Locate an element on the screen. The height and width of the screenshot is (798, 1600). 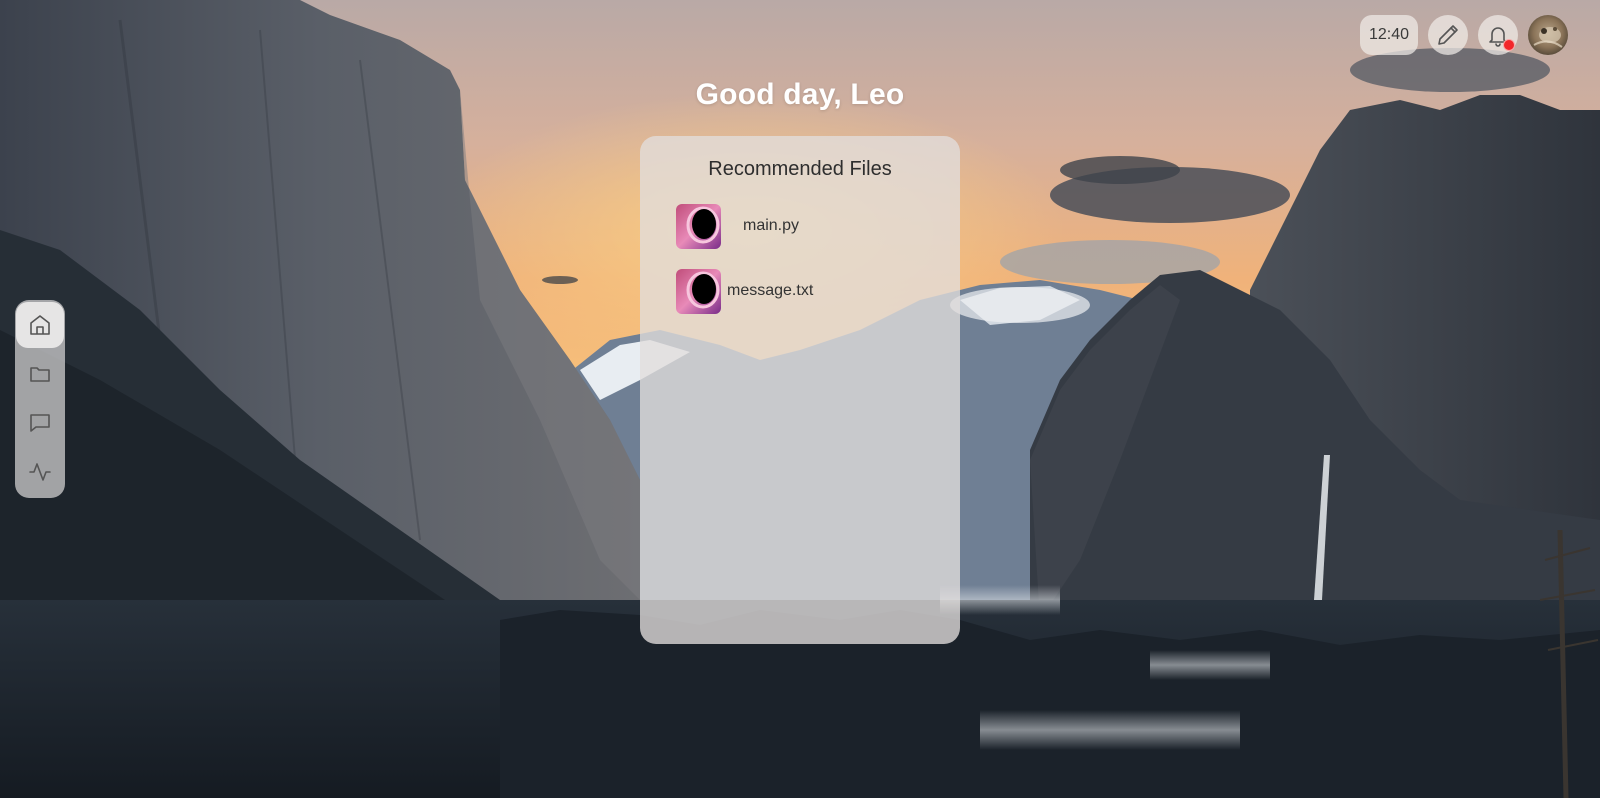
top-right-controls: 12:40 is located at coordinates (1464, 35).